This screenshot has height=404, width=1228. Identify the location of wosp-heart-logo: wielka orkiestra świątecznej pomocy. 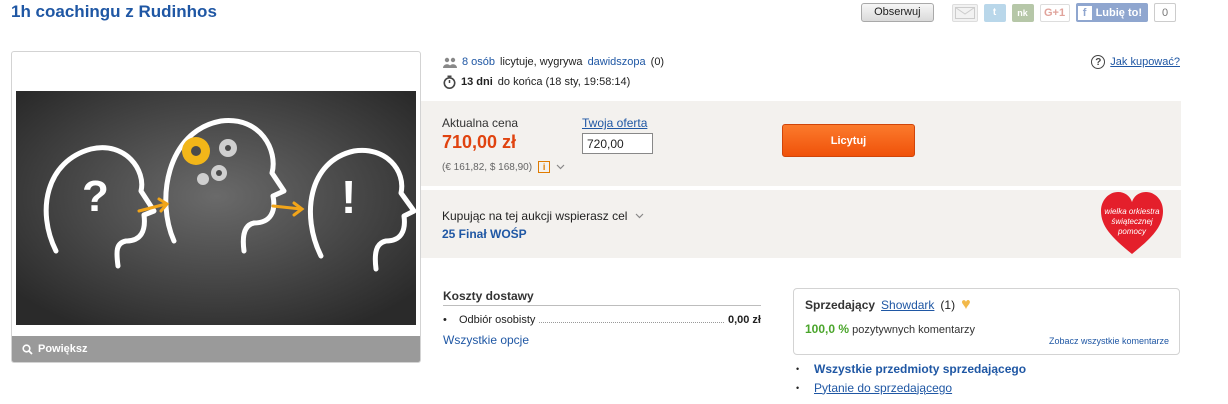
(1132, 223).